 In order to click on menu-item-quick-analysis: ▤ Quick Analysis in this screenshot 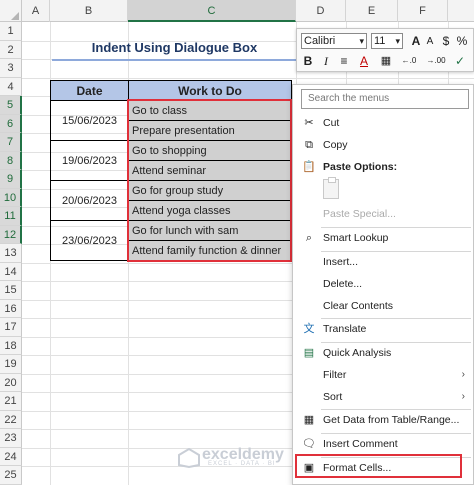, I will do `click(383, 353)`.